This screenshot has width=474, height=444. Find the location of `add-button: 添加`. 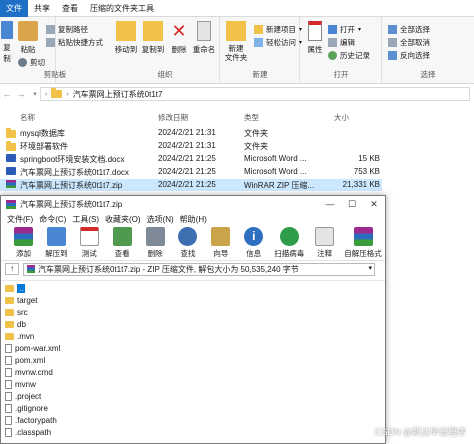

add-button: 添加 is located at coordinates (23, 243).